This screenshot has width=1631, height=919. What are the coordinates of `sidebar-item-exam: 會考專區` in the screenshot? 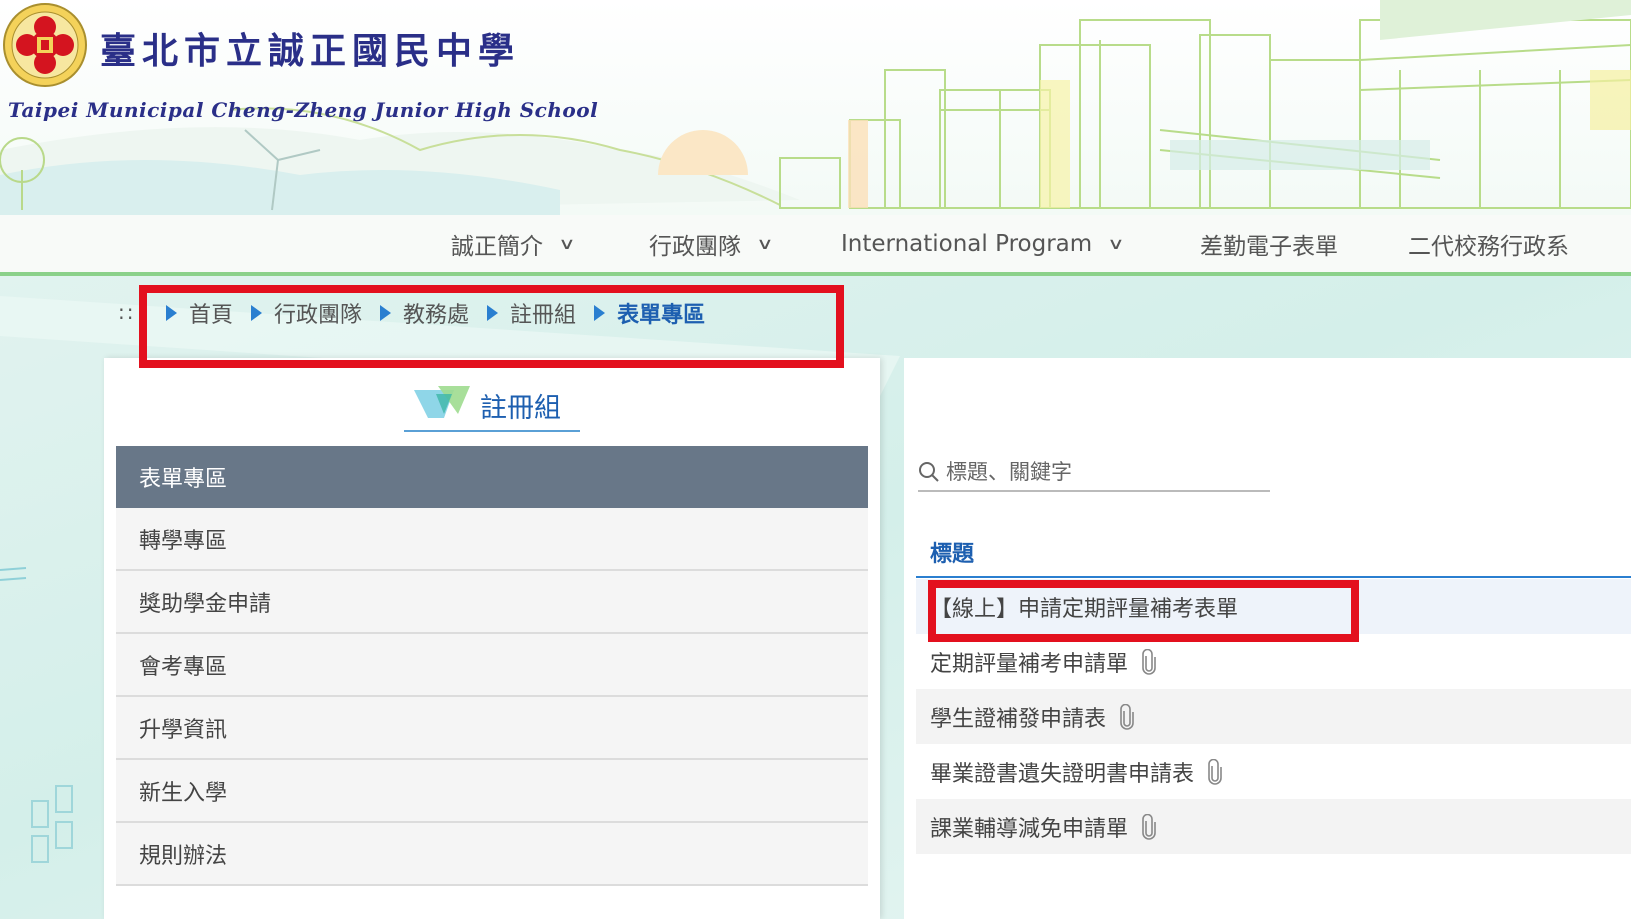 It's located at (492, 665).